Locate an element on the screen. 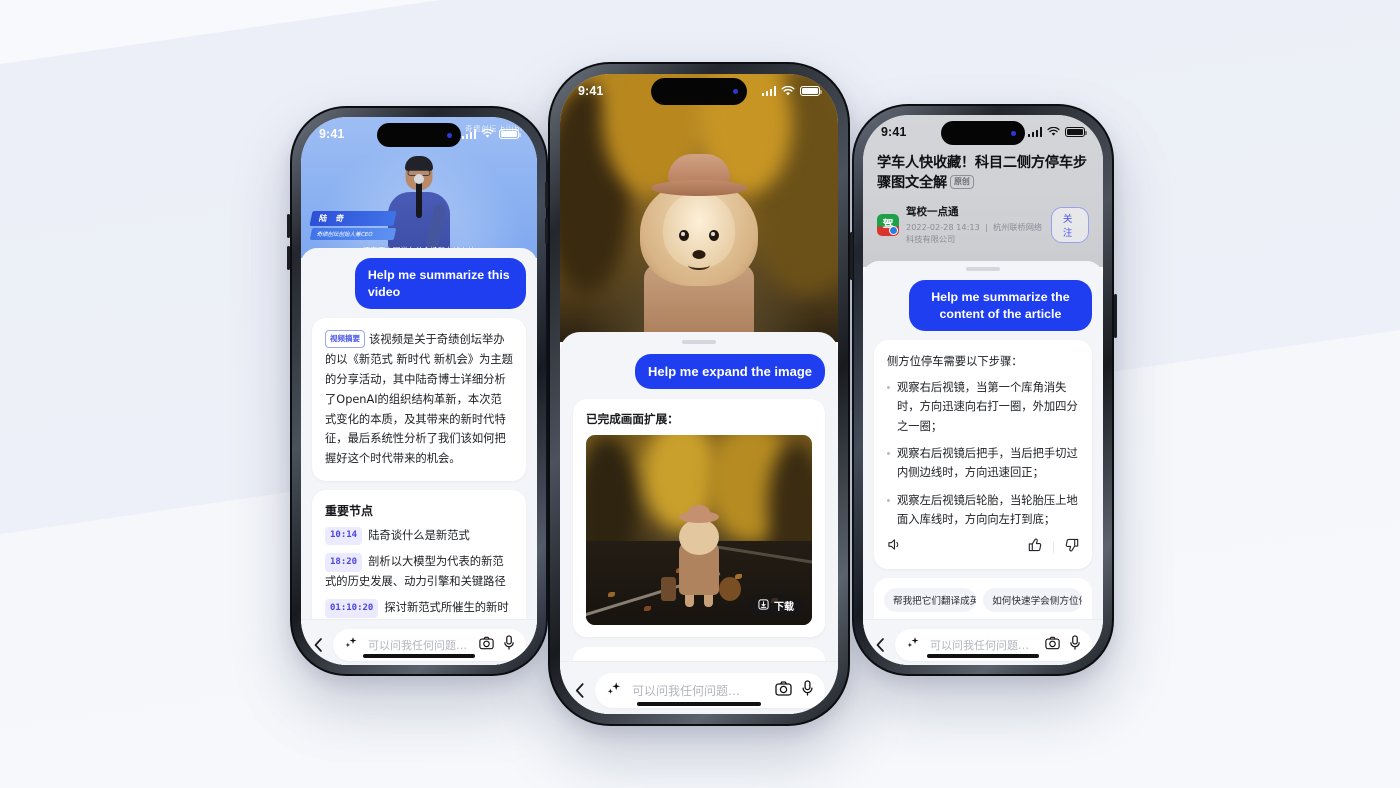 Image resolution: width=1400 pixels, height=788 pixels. article-date: 2022-02-28 14:13 is located at coordinates (943, 227).